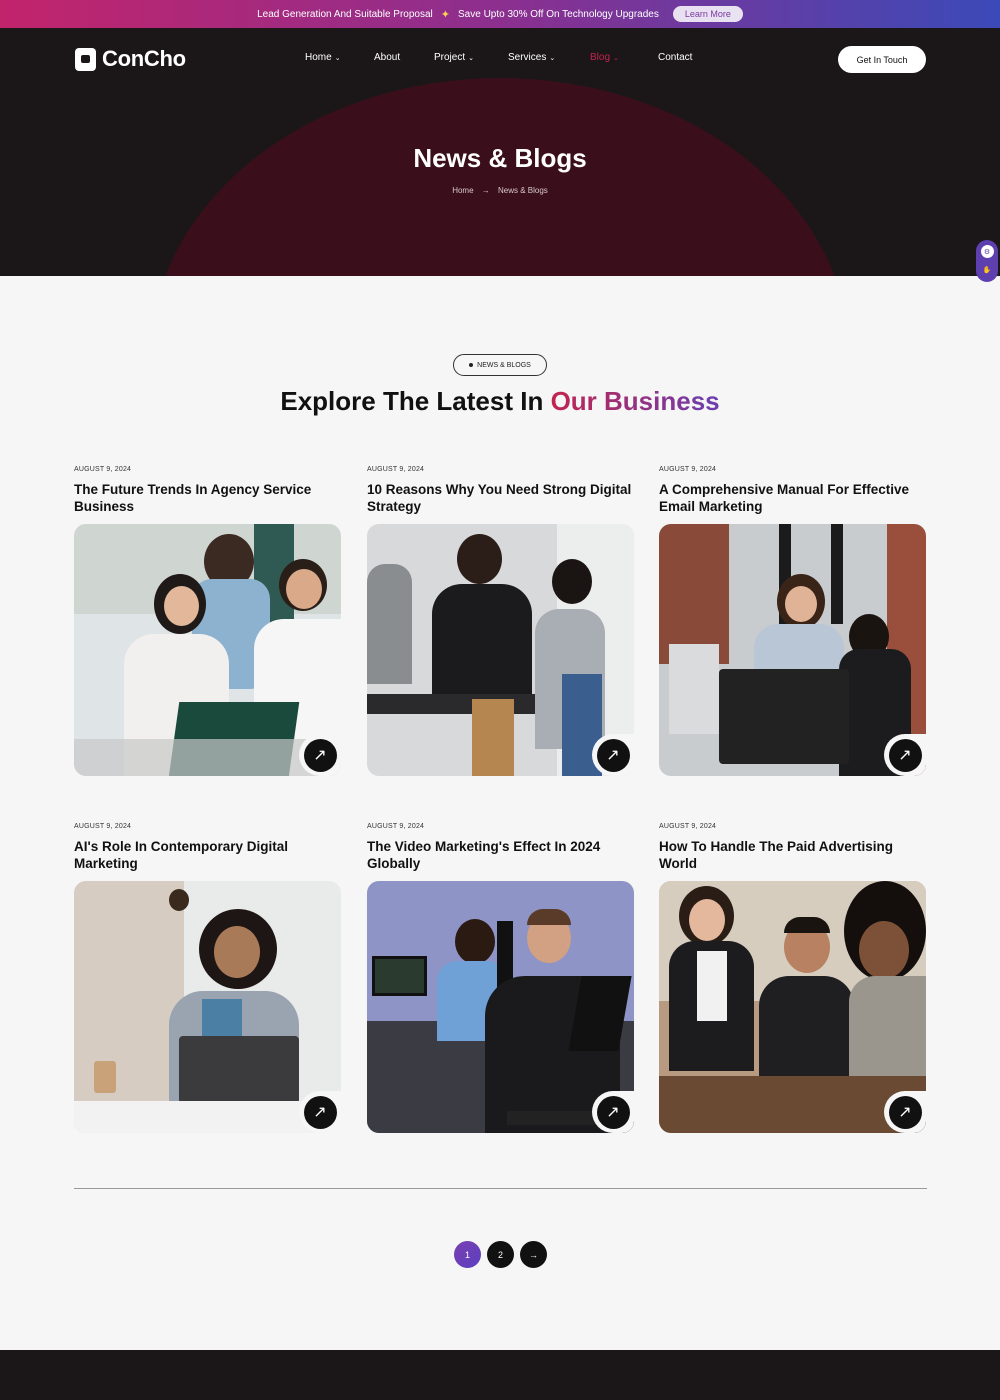 The width and height of the screenshot is (1000, 1400). I want to click on next-page-button: →, so click(533, 1254).